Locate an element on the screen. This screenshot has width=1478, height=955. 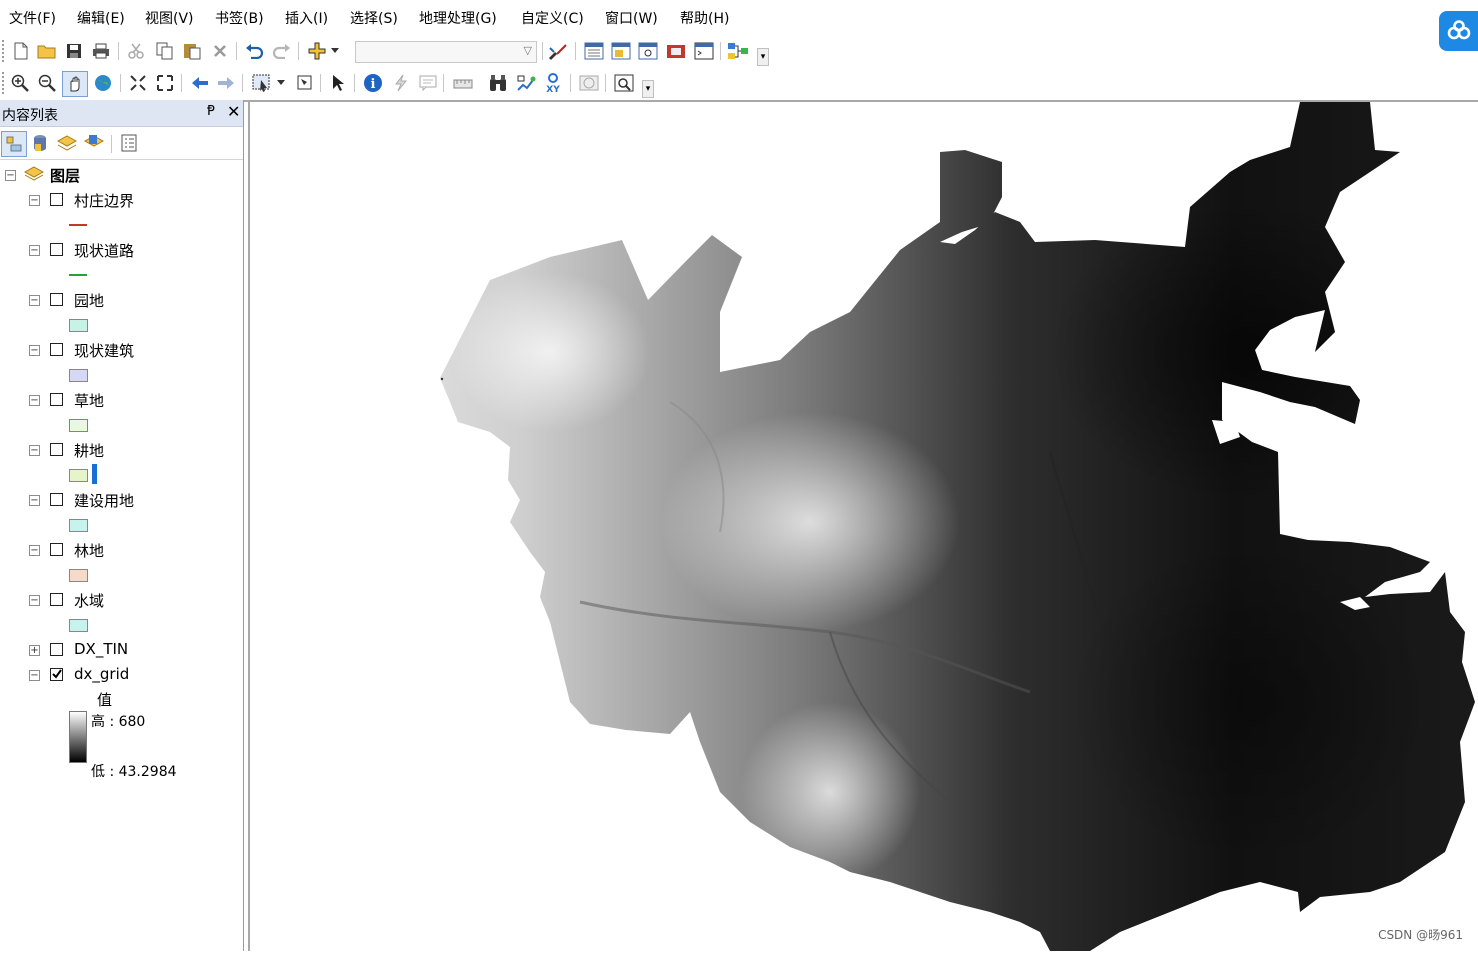
find-route-icon is located at coordinates (526, 83).